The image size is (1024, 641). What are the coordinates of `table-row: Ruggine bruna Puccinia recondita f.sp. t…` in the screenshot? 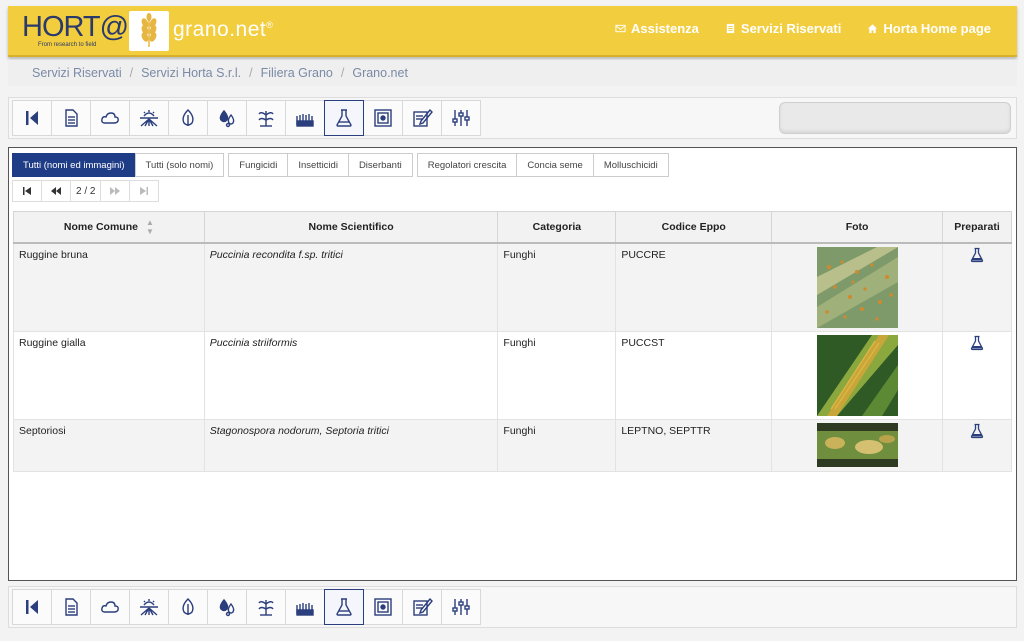 It's located at (513, 287).